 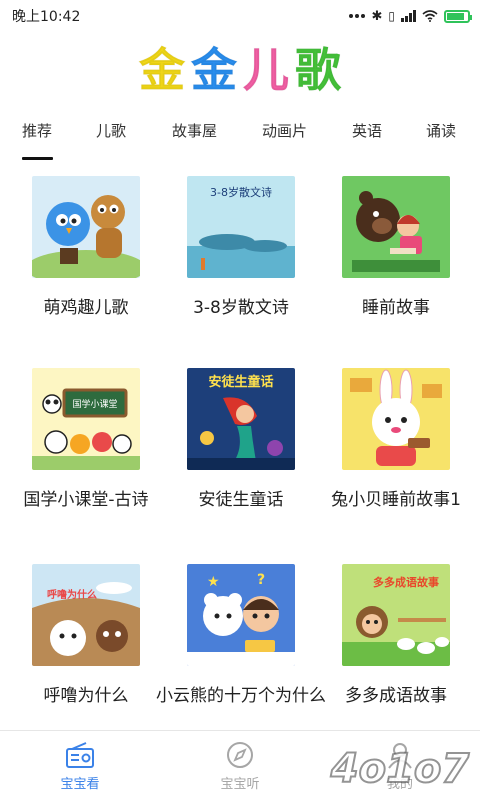 I want to click on tab-english: 英语, so click(x=367, y=130).